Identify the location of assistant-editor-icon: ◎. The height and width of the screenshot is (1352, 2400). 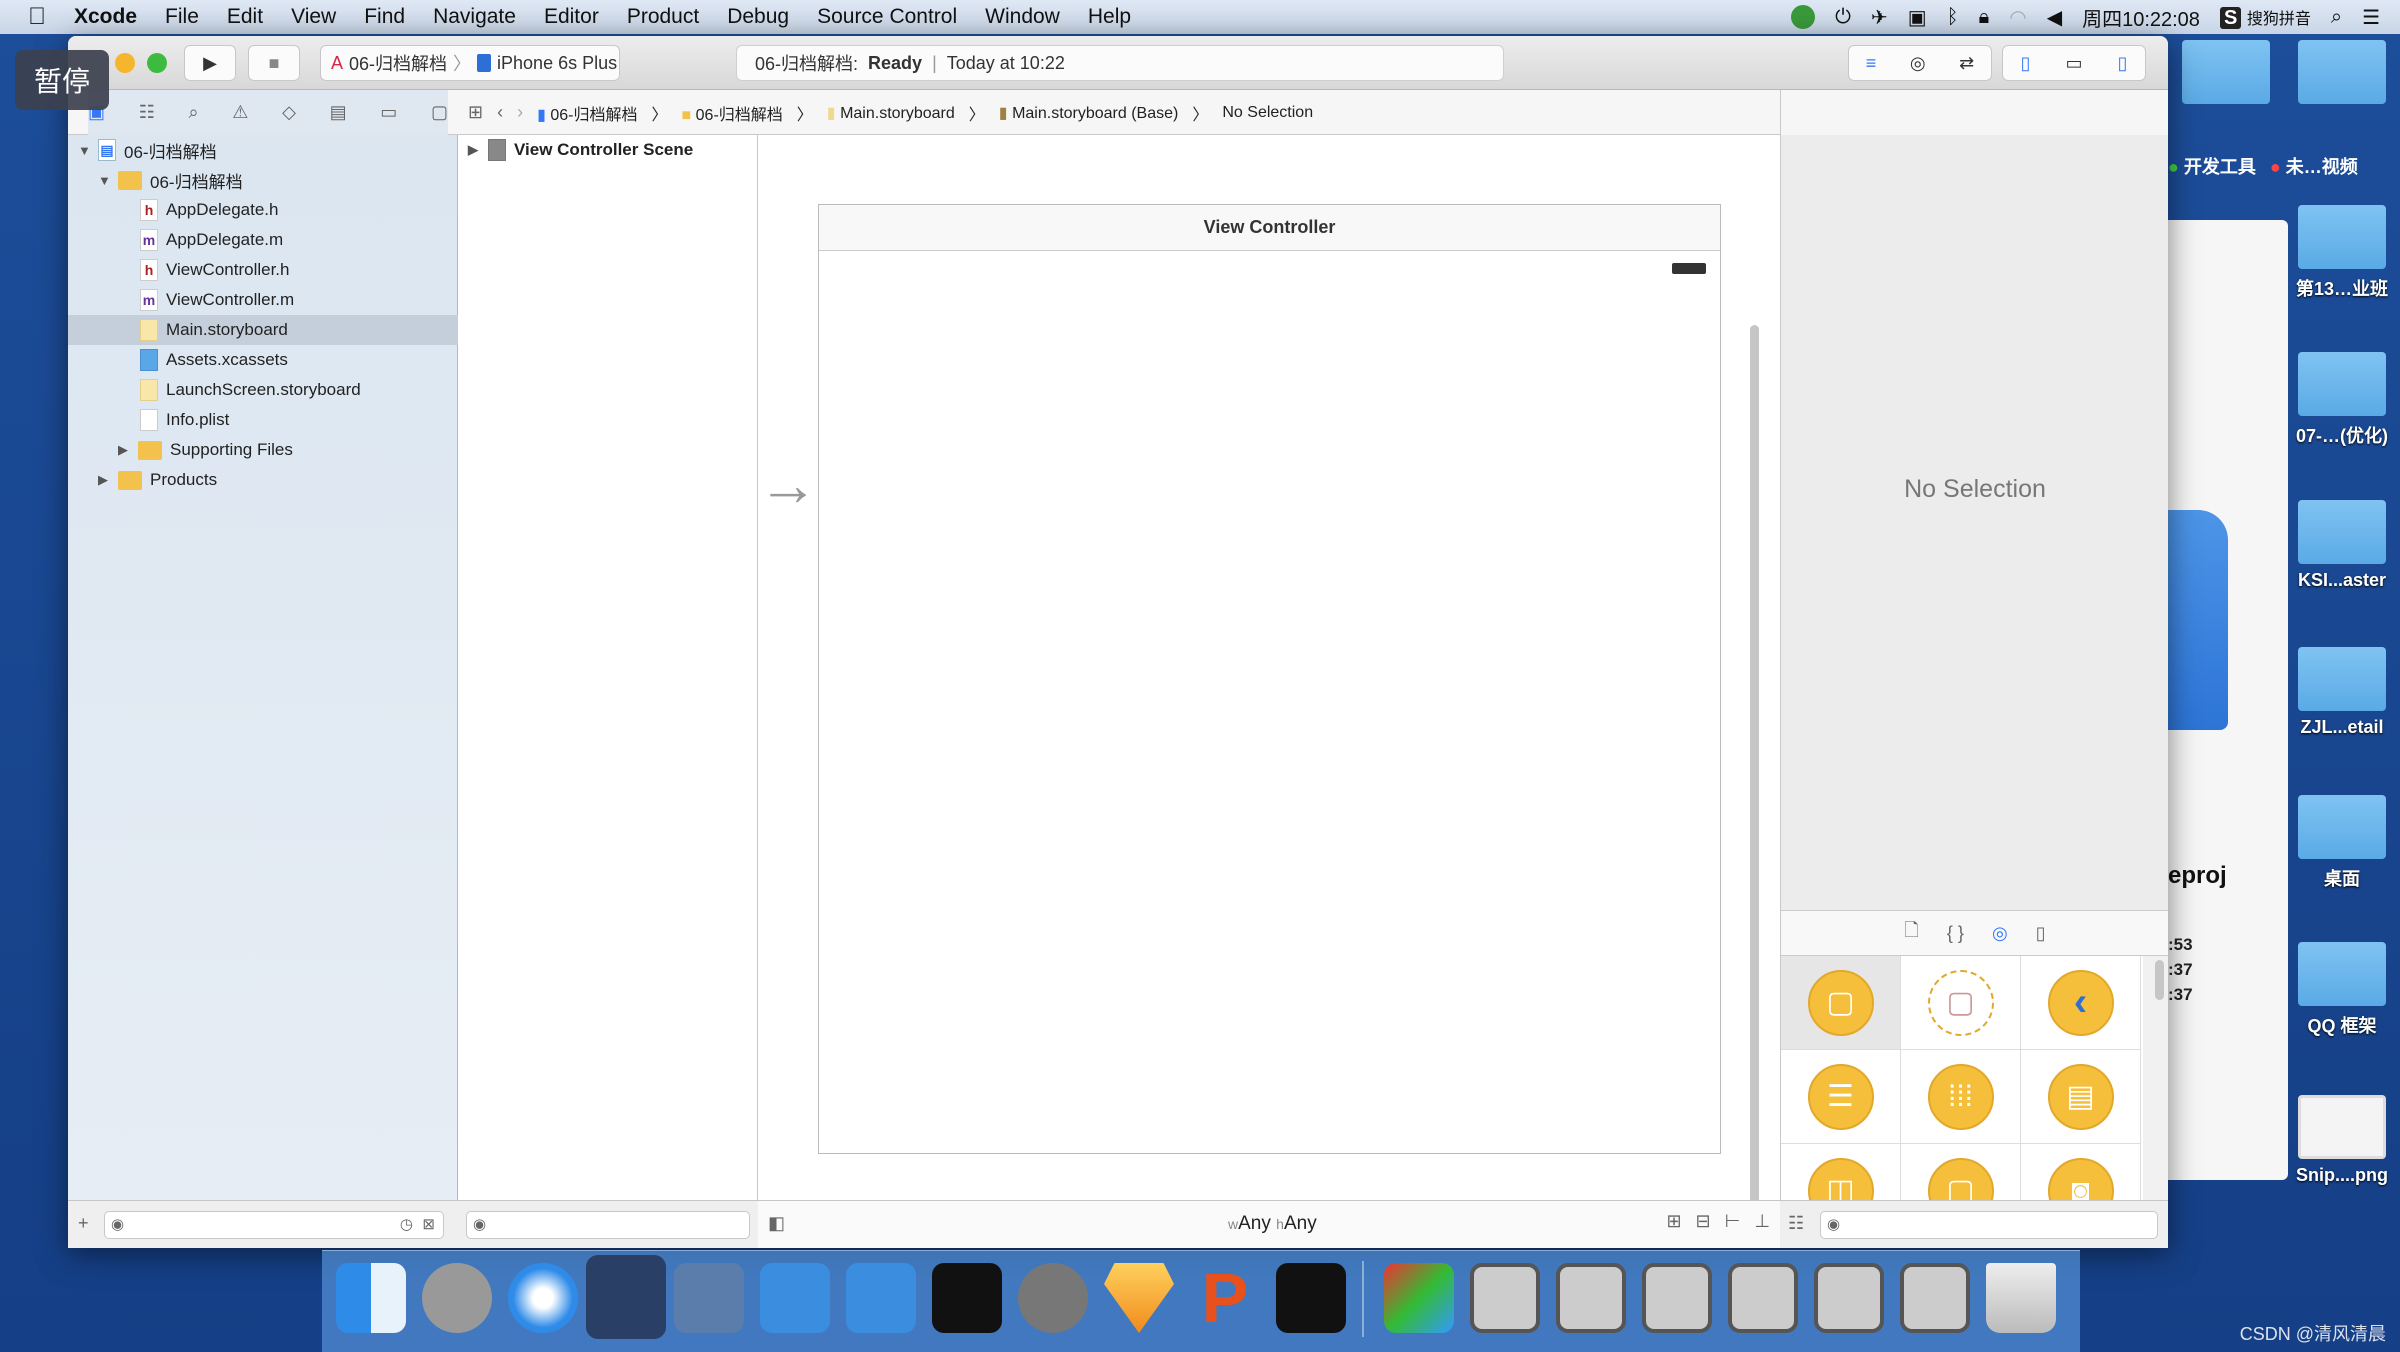
(1918, 63).